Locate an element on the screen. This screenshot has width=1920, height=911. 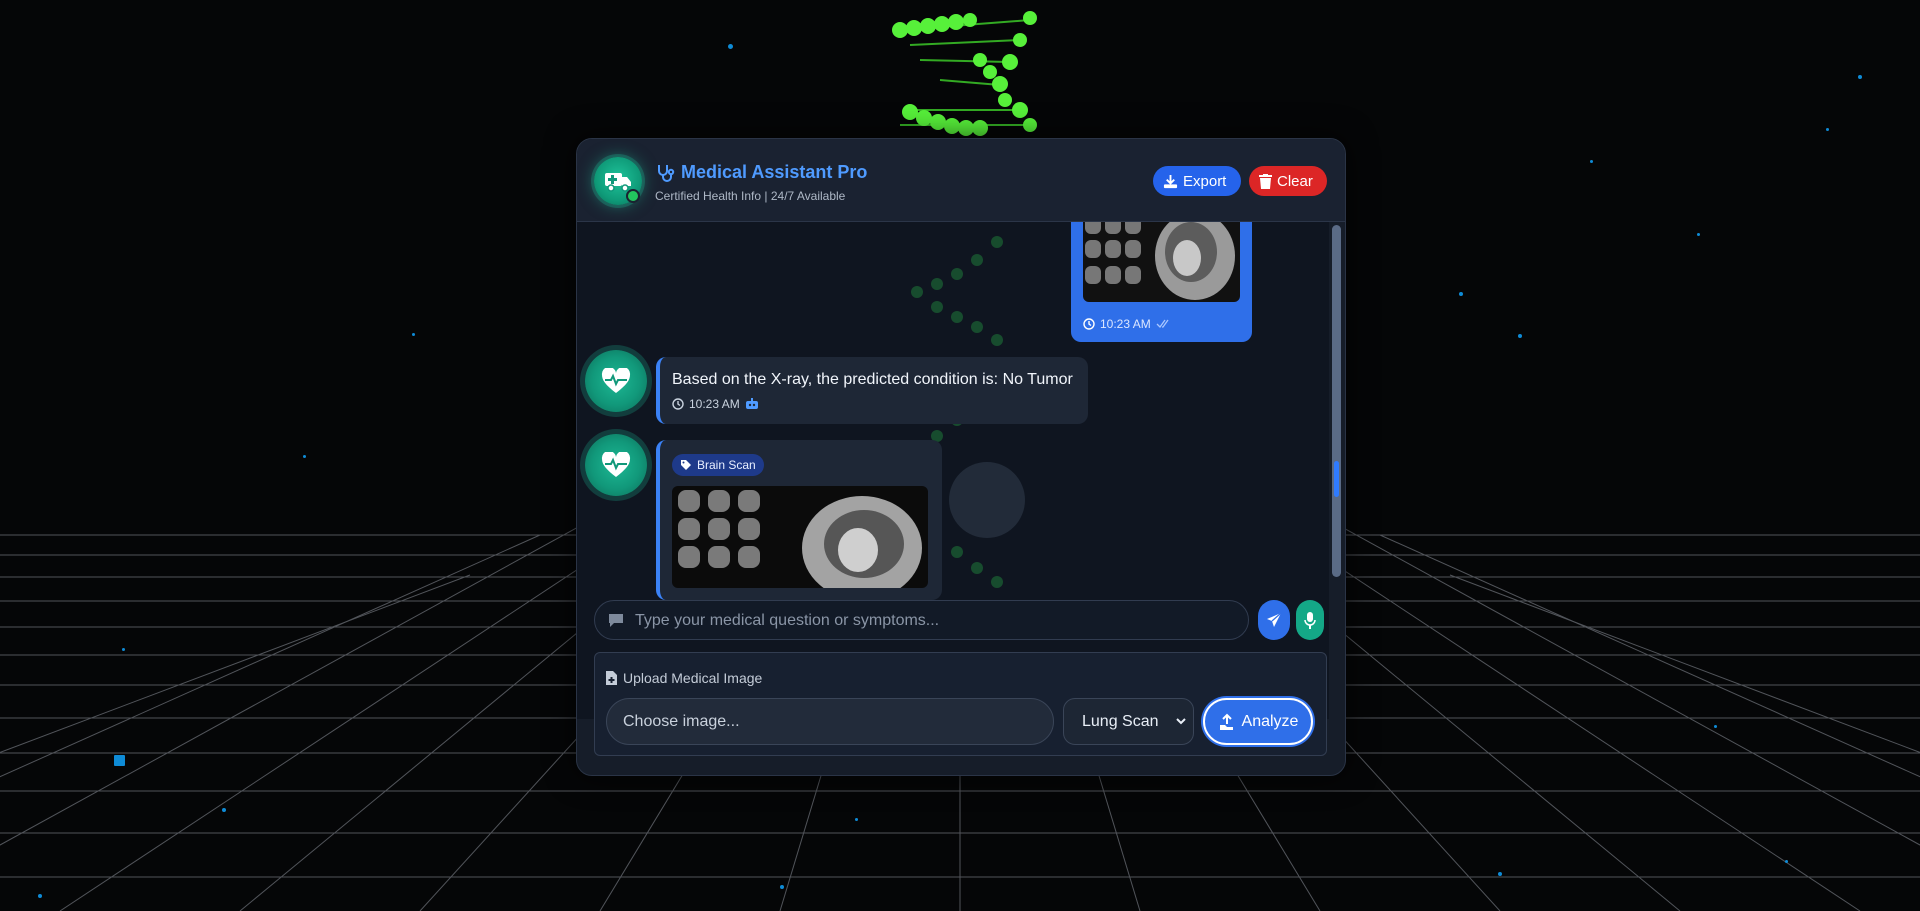
analyzed-mri-image is located at coordinates (800, 537).